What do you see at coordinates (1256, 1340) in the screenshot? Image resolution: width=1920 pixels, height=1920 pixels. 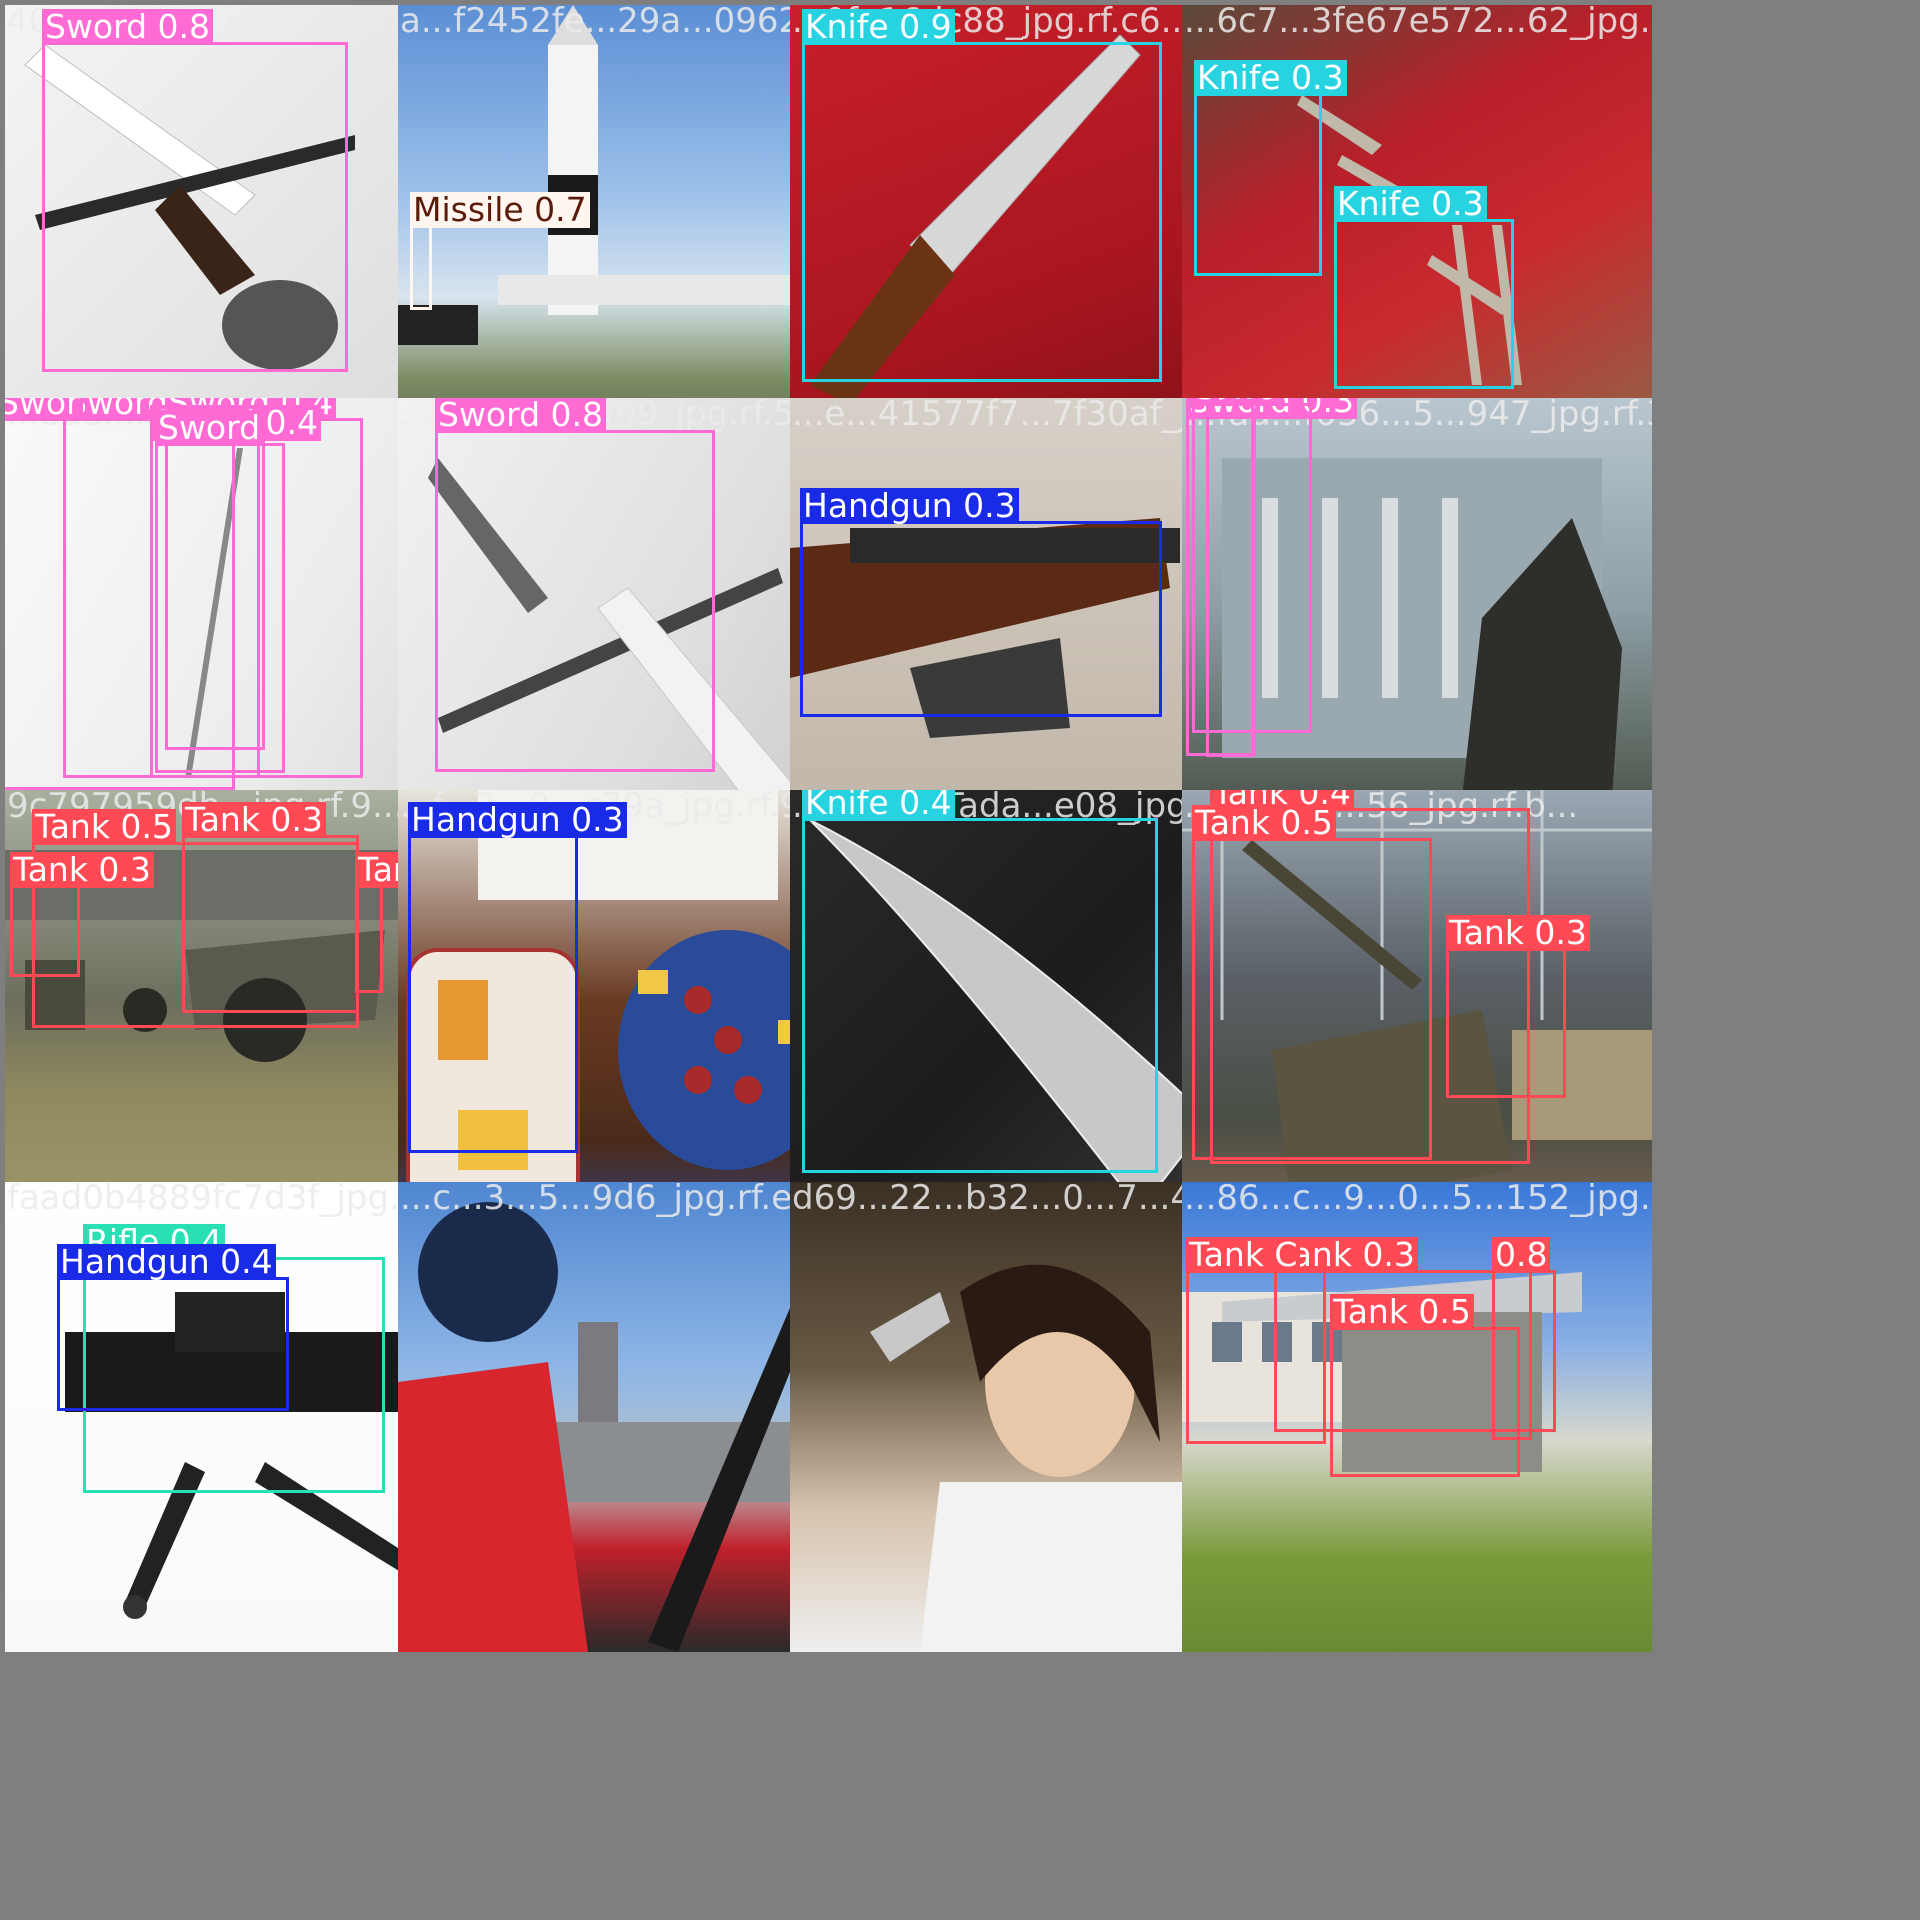 I see `detection-box: Tank C` at bounding box center [1256, 1340].